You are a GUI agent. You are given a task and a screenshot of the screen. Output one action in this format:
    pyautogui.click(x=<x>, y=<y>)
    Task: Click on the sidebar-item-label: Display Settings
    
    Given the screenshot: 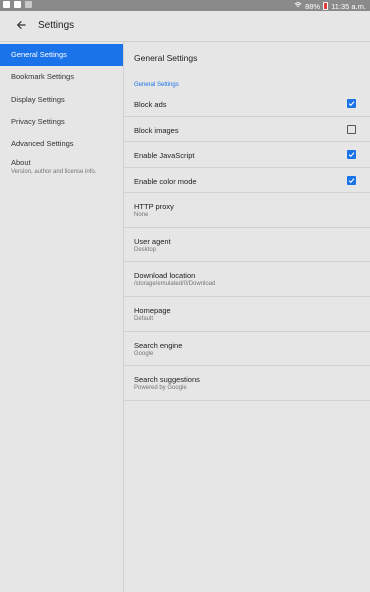 What is the action you would take?
    pyautogui.click(x=38, y=99)
    